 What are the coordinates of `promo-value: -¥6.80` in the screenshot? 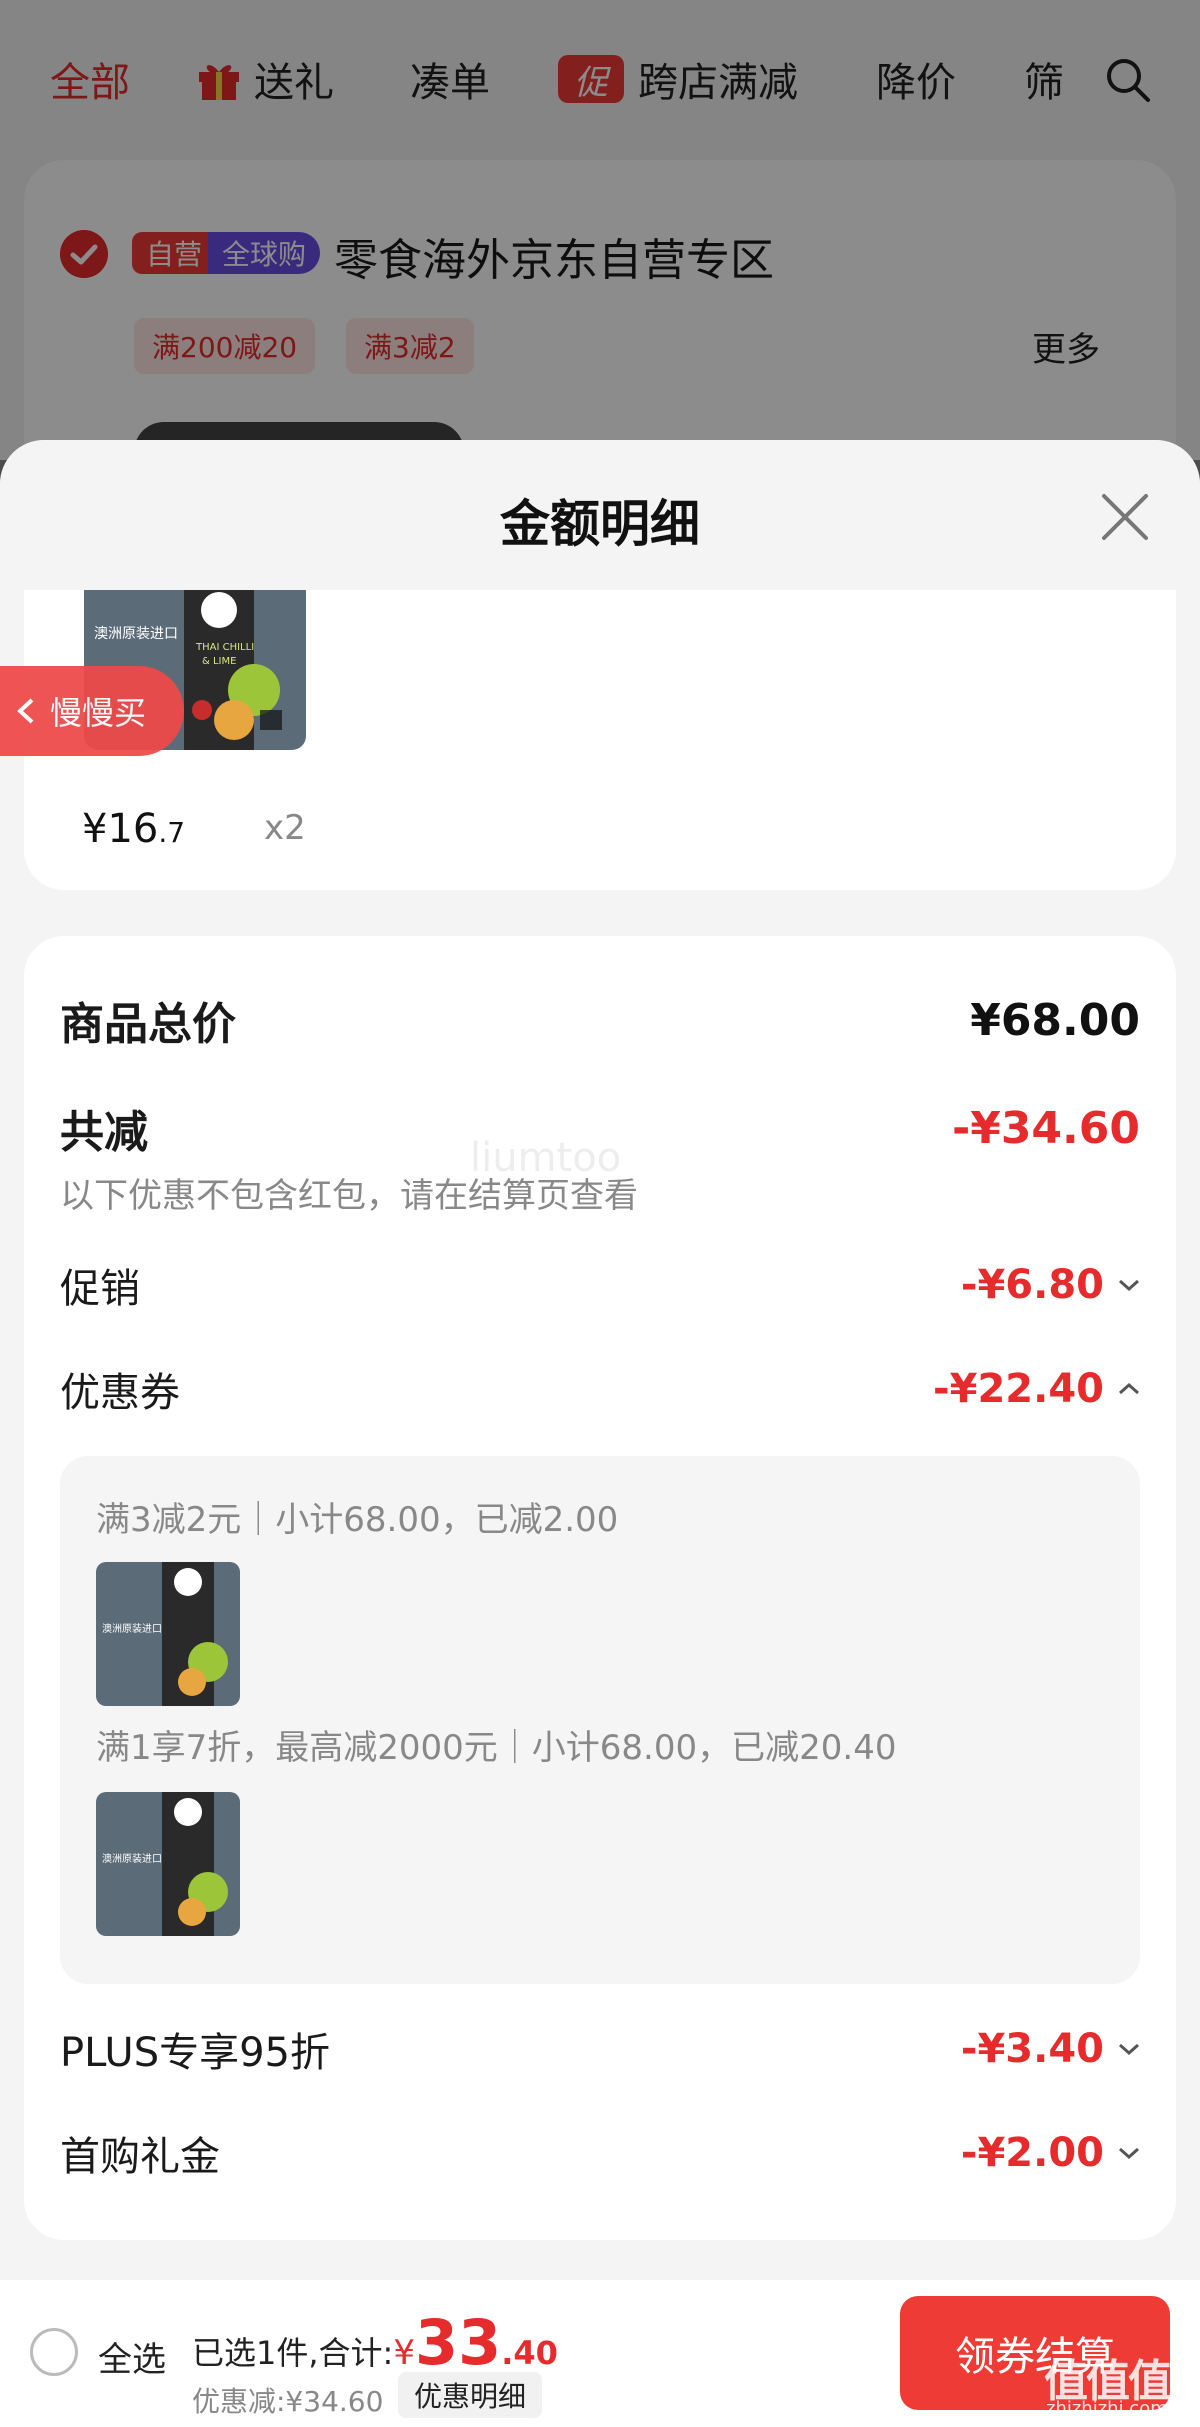 It's located at (1050, 1285).